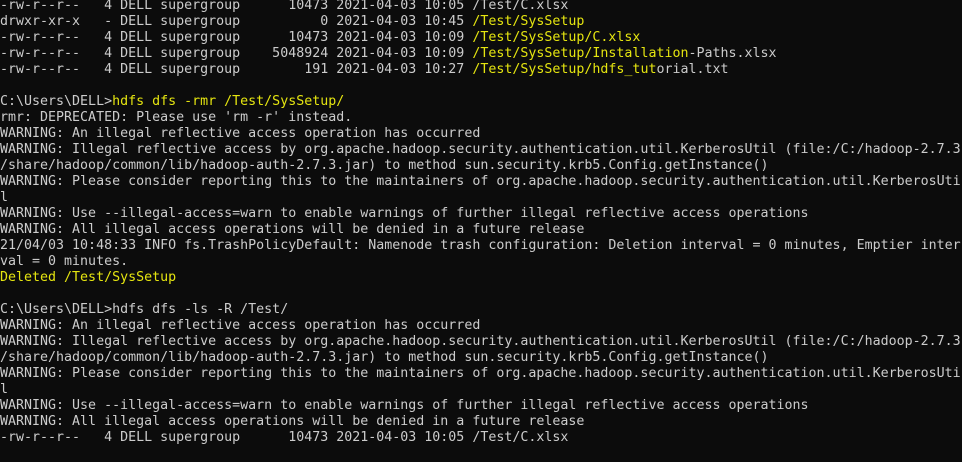 Image resolution: width=962 pixels, height=462 pixels. What do you see at coordinates (88, 277) in the screenshot?
I see `highlighted-text: Deleted /Test/SysSetup` at bounding box center [88, 277].